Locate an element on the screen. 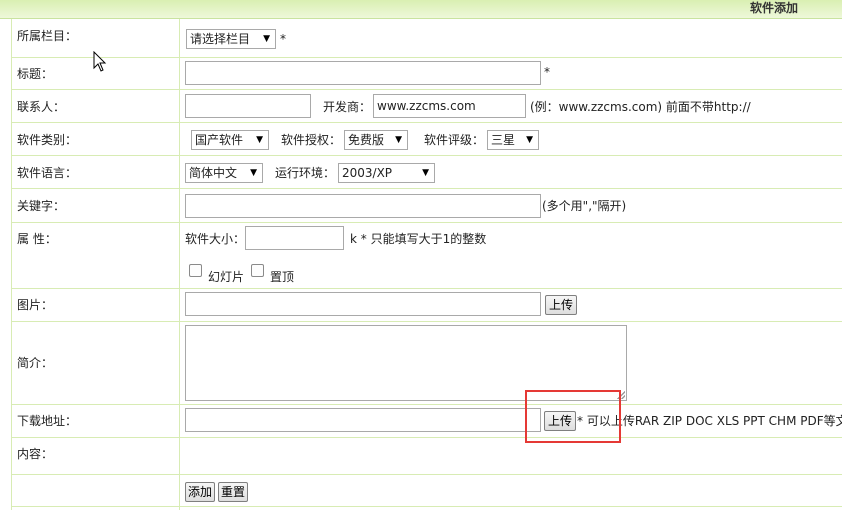 The image size is (842, 510). title-input is located at coordinates (363, 73).